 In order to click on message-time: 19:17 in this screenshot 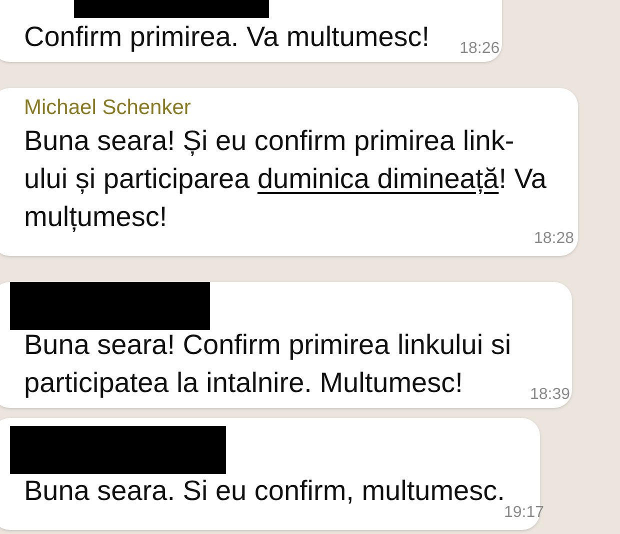, I will do `click(524, 513)`.